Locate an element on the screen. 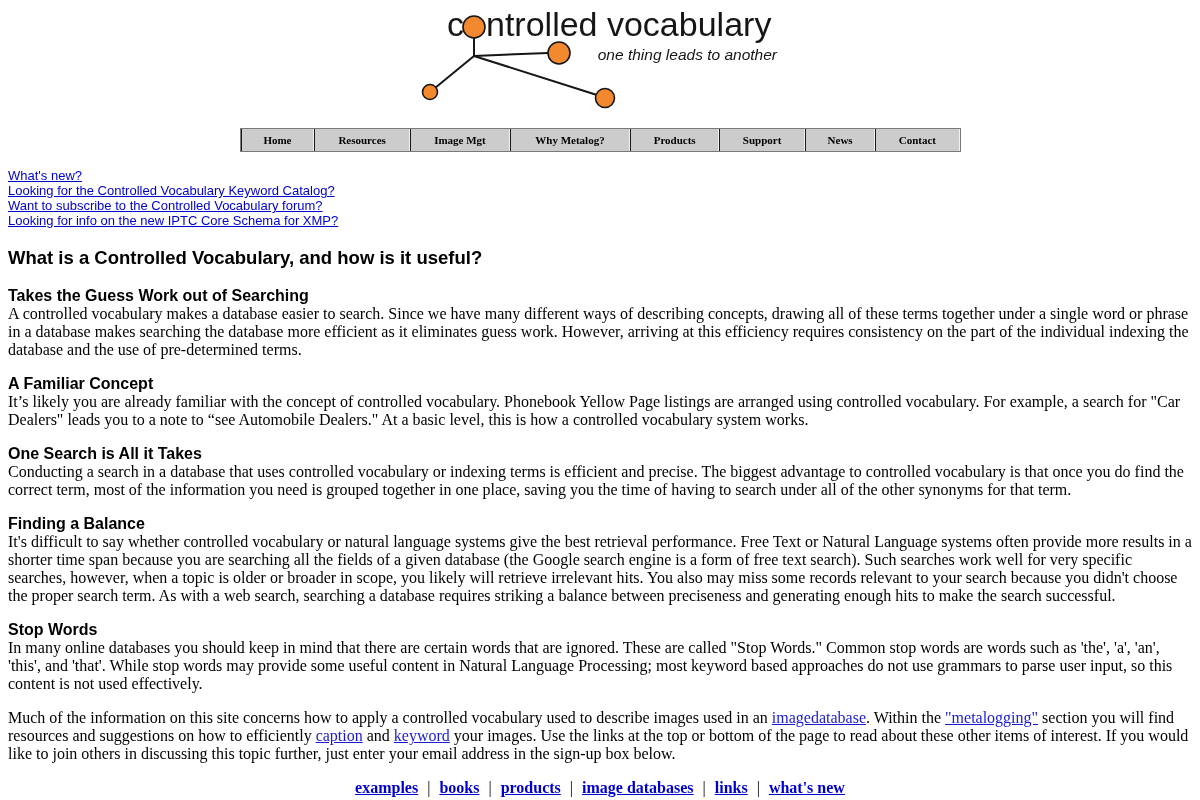  nav-link: Products is located at coordinates (675, 140).